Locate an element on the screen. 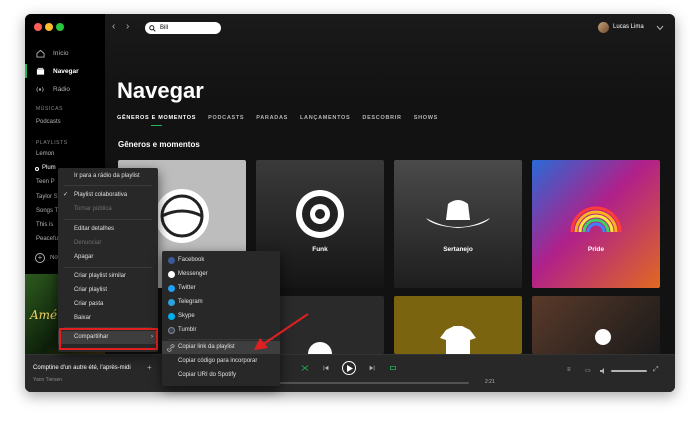 The width and height of the screenshot is (700, 425). tab-charts: PARADAS is located at coordinates (272, 118).